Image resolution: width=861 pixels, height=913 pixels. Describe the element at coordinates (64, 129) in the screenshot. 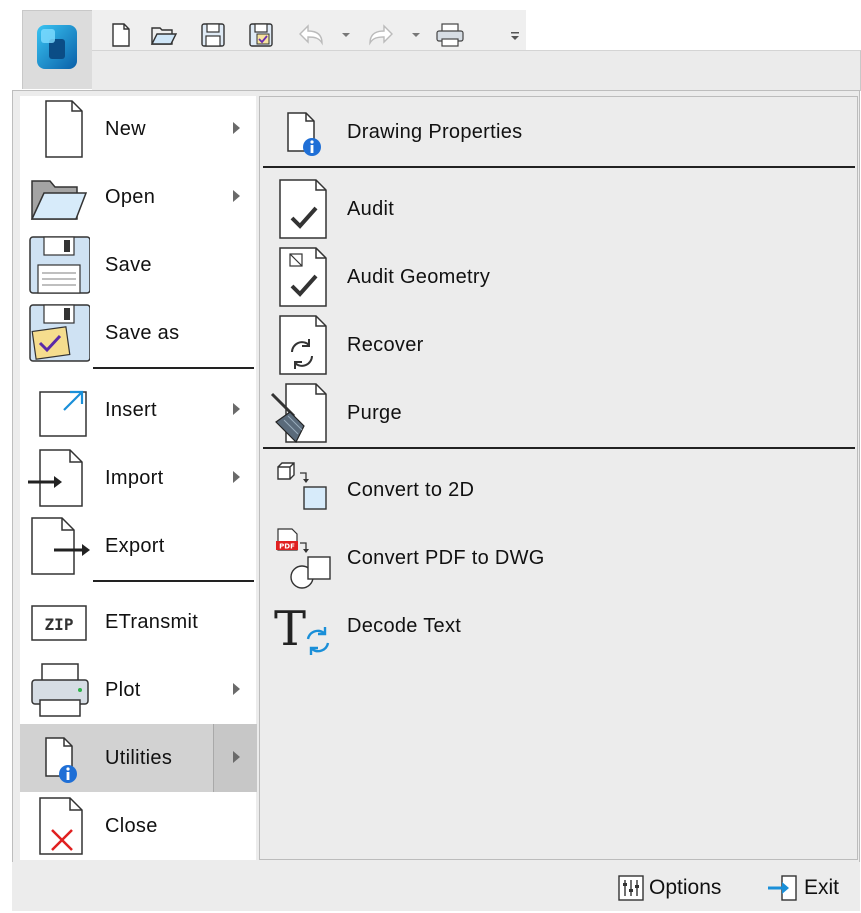

I see `new-document-icon` at that location.